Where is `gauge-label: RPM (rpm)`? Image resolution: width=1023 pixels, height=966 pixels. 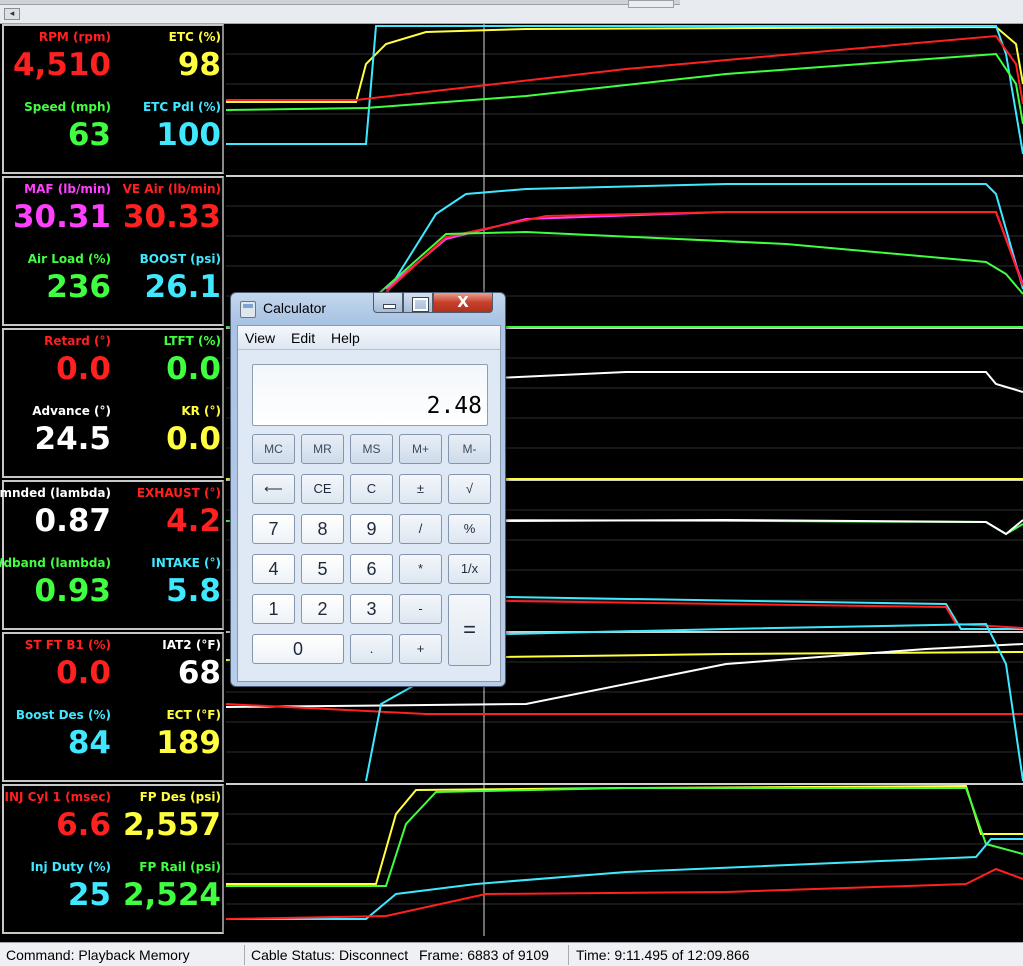
gauge-label: RPM (rpm) is located at coordinates (74, 37).